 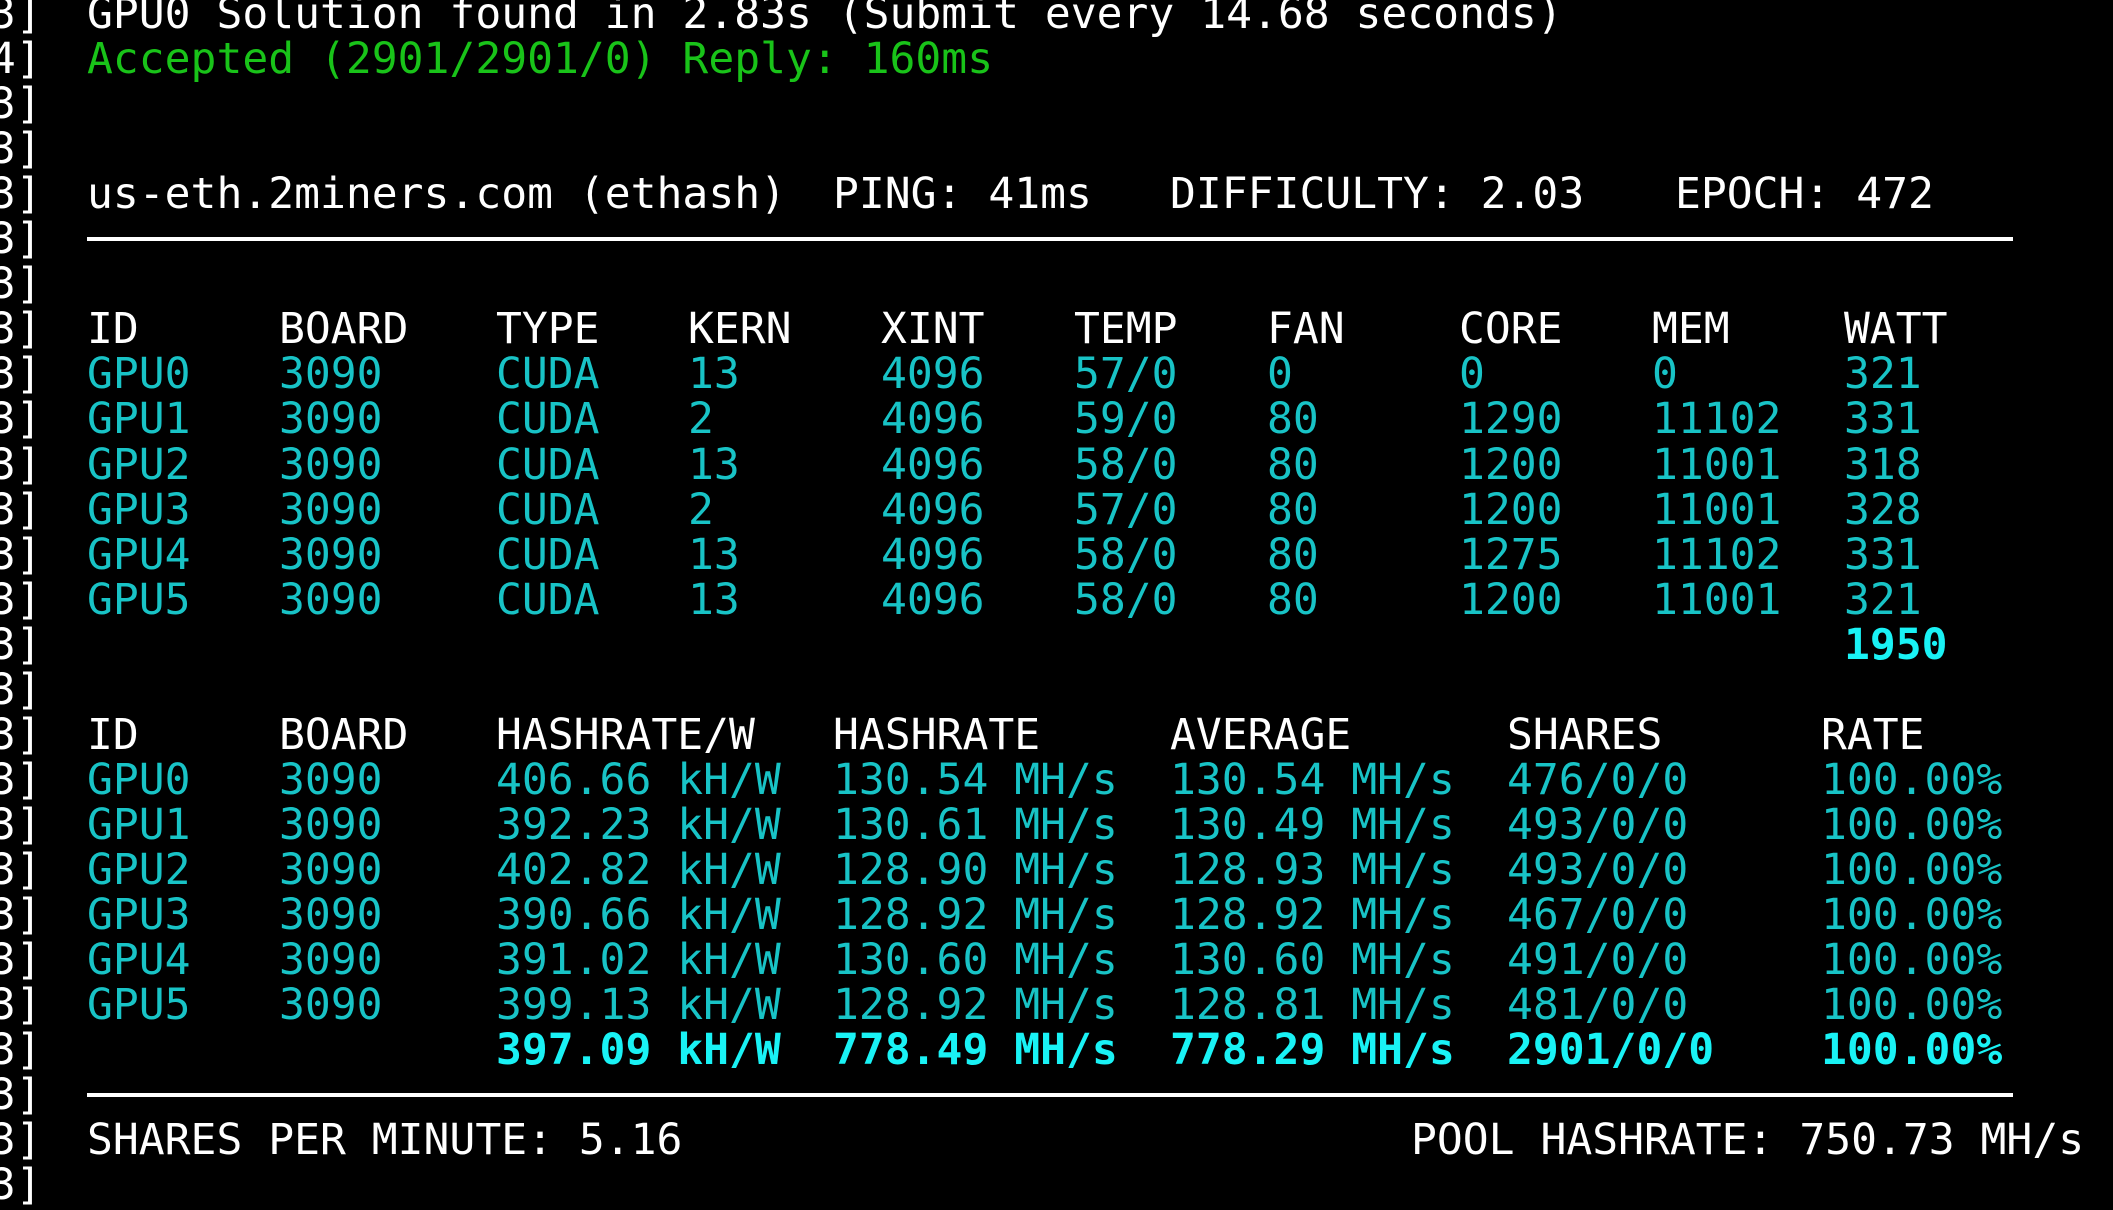 I want to click on device-cell-id: GPU5, so click(x=139, y=599).